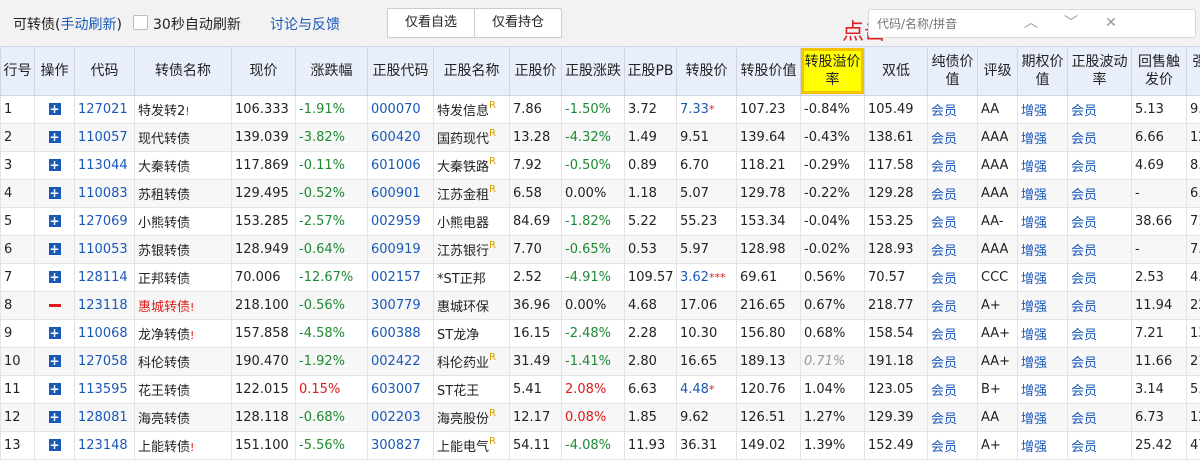  Describe the element at coordinates (164, 363) in the screenshot. I see `bond-name: 科伦转债` at that location.